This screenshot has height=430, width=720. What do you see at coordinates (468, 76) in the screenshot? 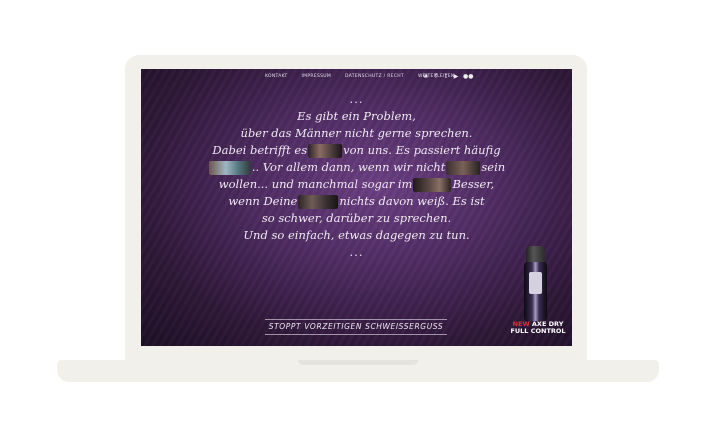
I see `flickr-icon: ●●` at bounding box center [468, 76].